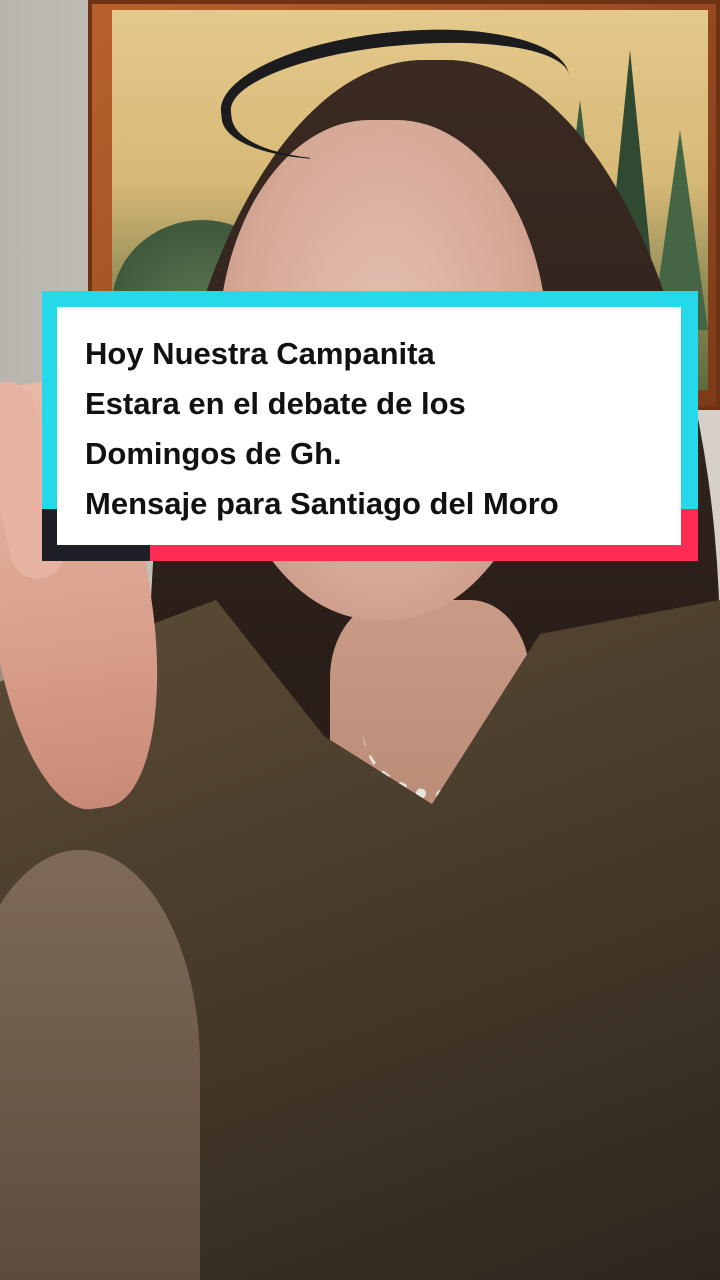  What do you see at coordinates (213, 453) in the screenshot?
I see `caption-line-3: Domingos de Gh.` at bounding box center [213, 453].